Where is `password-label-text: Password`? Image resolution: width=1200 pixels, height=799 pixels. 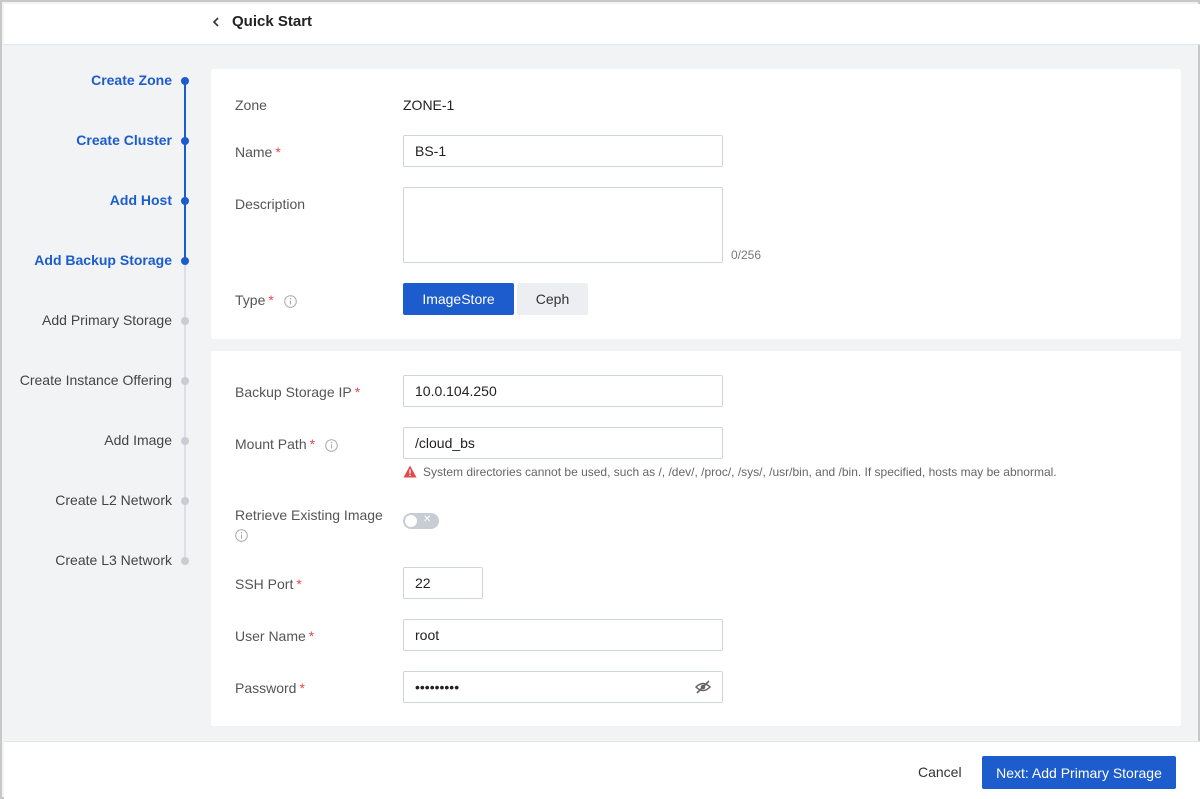 password-label-text: Password is located at coordinates (266, 688).